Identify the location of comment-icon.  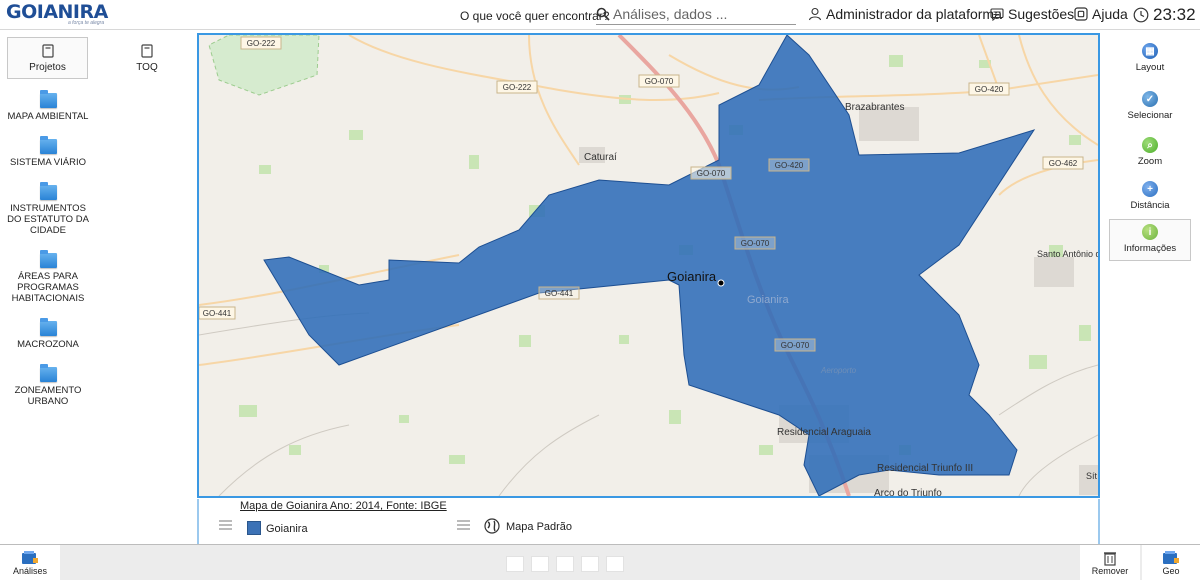
(997, 14).